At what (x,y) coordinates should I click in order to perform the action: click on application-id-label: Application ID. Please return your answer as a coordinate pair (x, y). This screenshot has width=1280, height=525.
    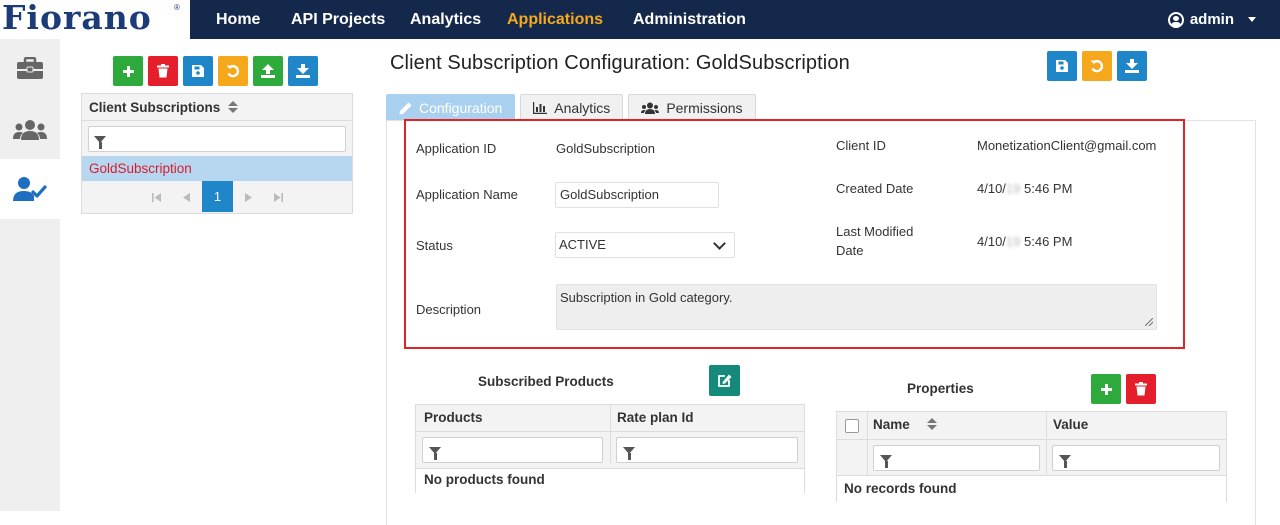
    Looking at the image, I should click on (456, 148).